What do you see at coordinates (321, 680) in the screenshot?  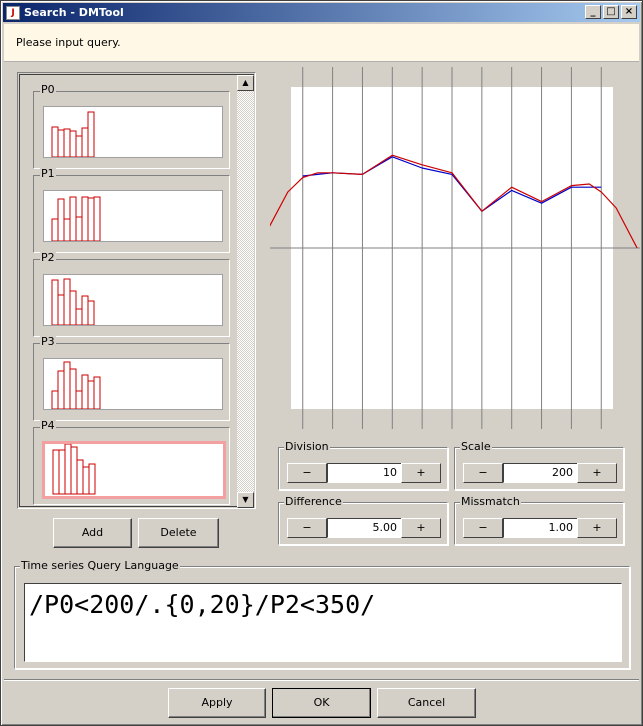 I see `divider` at bounding box center [321, 680].